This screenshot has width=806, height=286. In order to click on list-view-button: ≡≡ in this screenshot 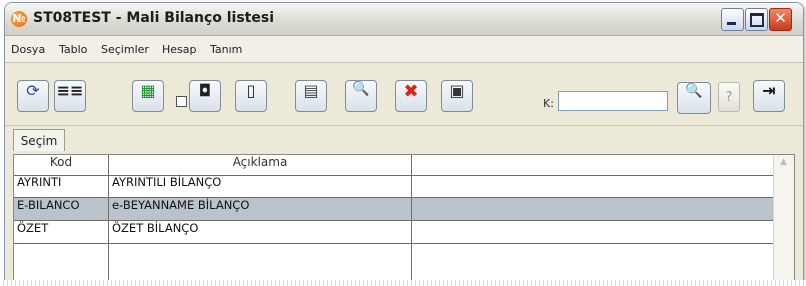, I will do `click(70, 96)`.